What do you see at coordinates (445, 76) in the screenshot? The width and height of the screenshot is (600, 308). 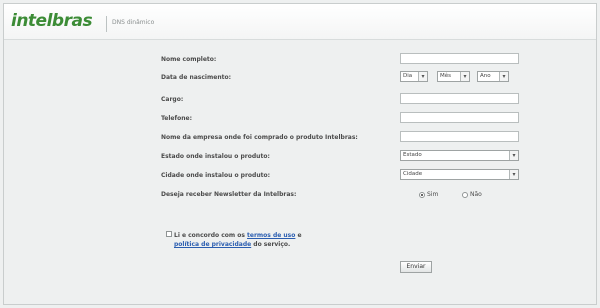 I see `month-select-value: Mês` at bounding box center [445, 76].